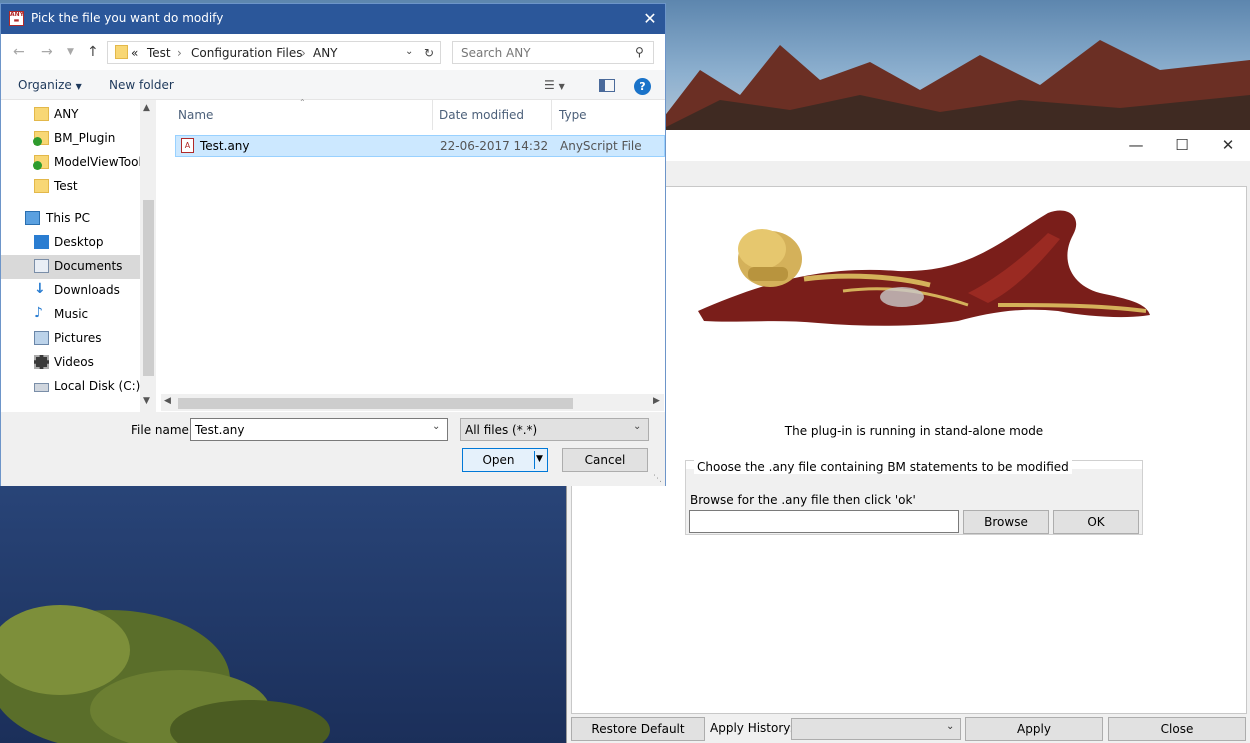  I want to click on nav-item-pictures: Pictures, so click(71, 339).